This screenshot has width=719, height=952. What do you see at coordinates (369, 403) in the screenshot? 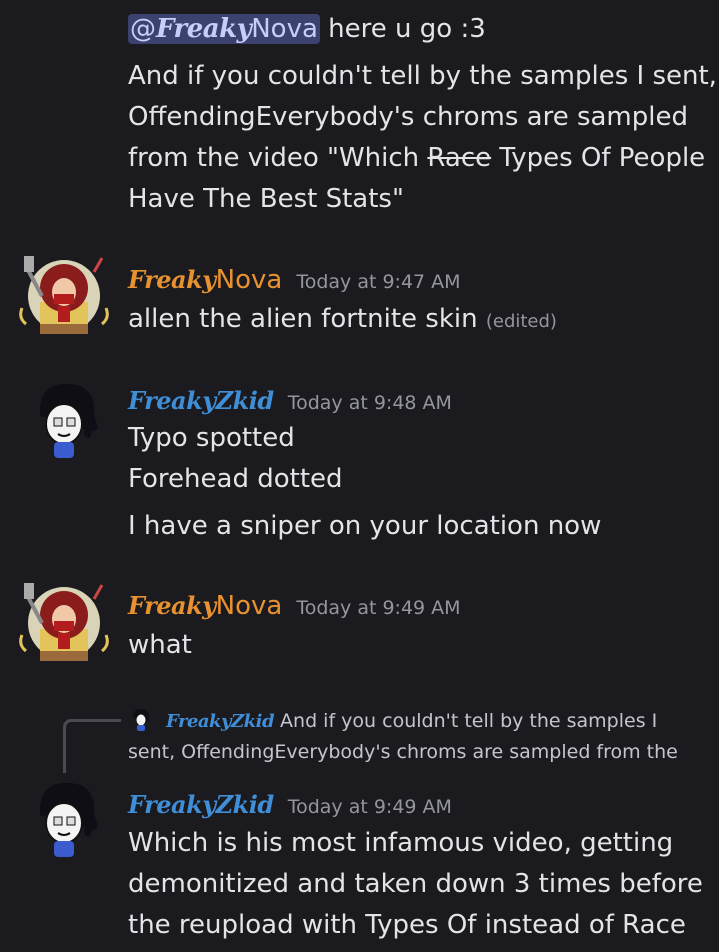
I see `timestamp: Today at 9:48 AM` at bounding box center [369, 403].